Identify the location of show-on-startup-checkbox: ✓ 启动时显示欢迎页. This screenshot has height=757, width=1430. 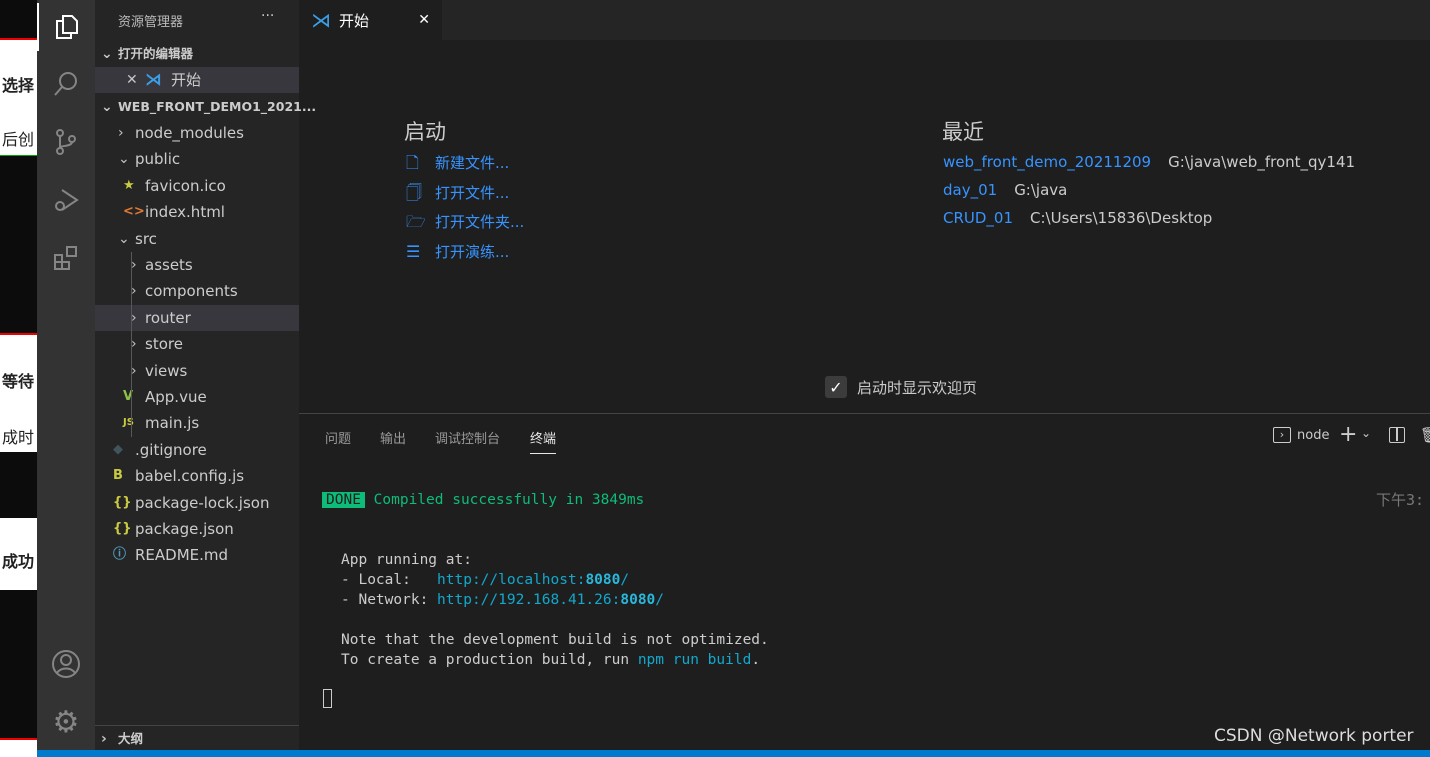
(901, 387).